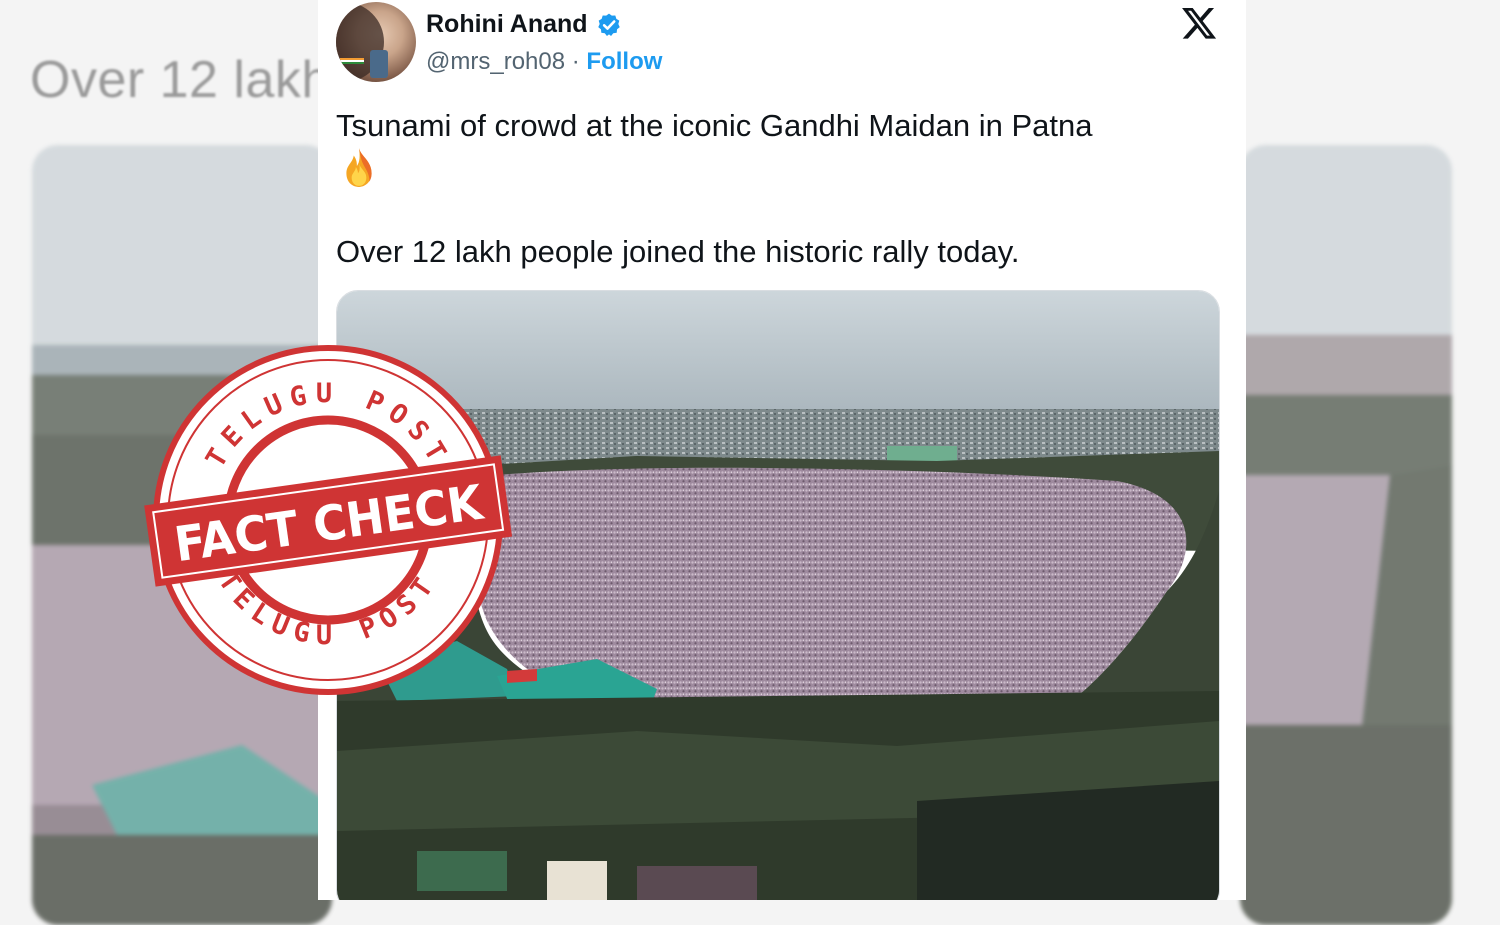  Describe the element at coordinates (1346, 535) in the screenshot. I see `background-image-right` at that location.